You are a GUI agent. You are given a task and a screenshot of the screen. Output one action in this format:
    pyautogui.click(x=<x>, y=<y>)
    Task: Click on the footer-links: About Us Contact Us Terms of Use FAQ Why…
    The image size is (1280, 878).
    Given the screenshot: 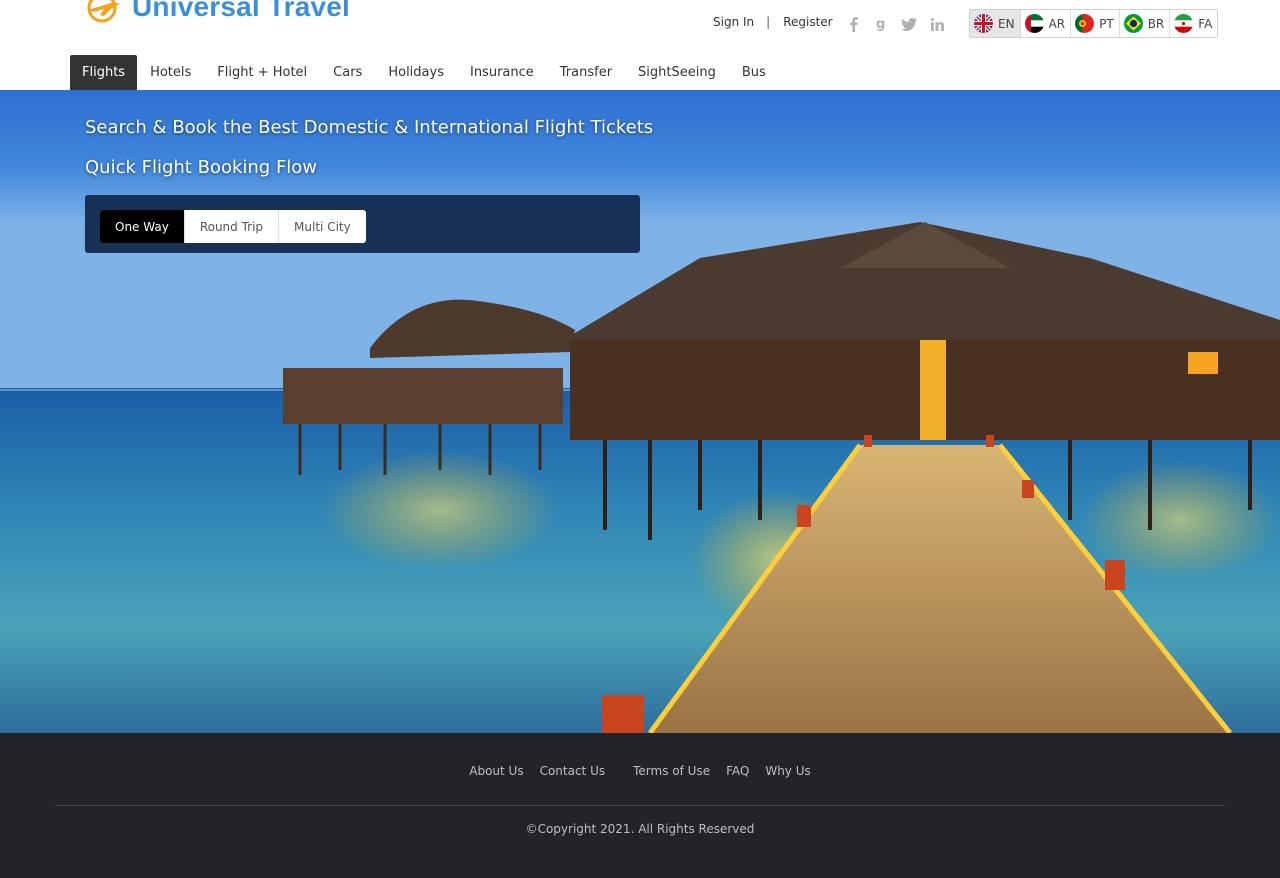 What is the action you would take?
    pyautogui.click(x=640, y=771)
    